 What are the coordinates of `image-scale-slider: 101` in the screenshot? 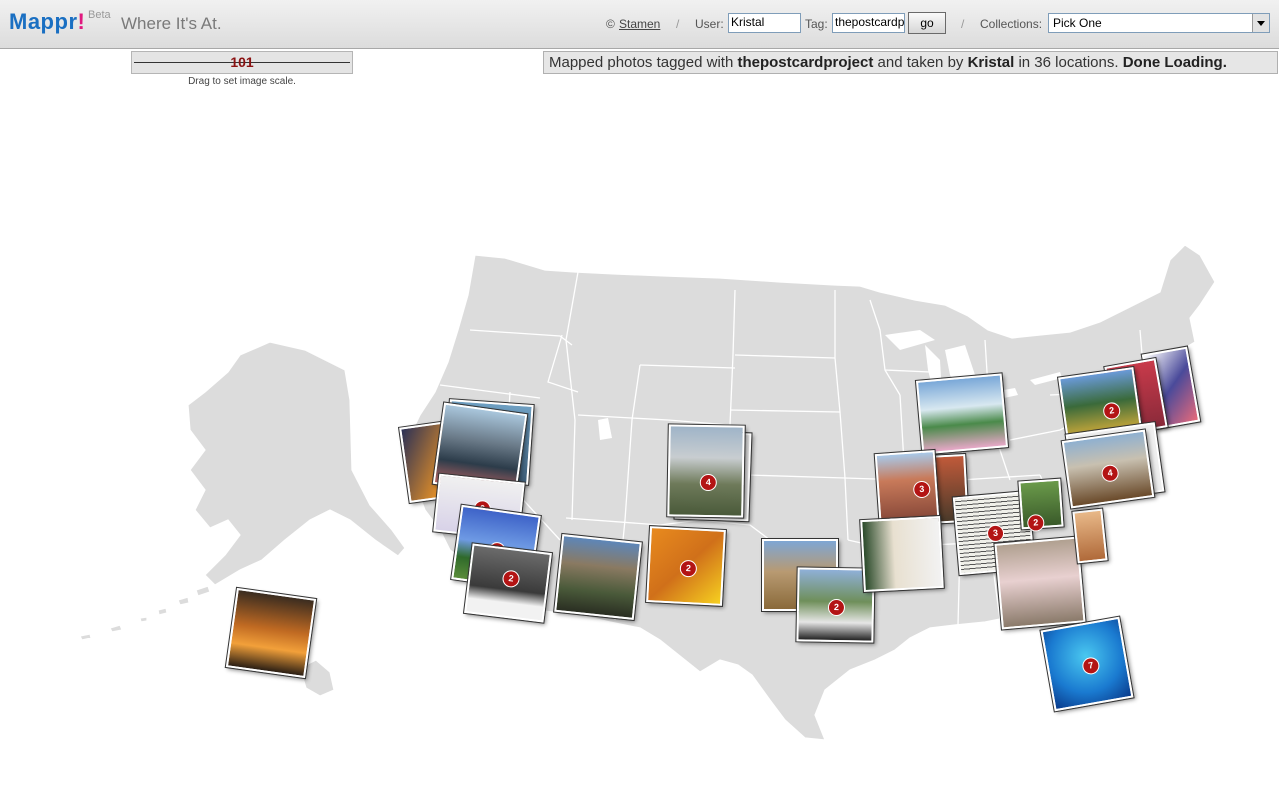 It's located at (242, 62).